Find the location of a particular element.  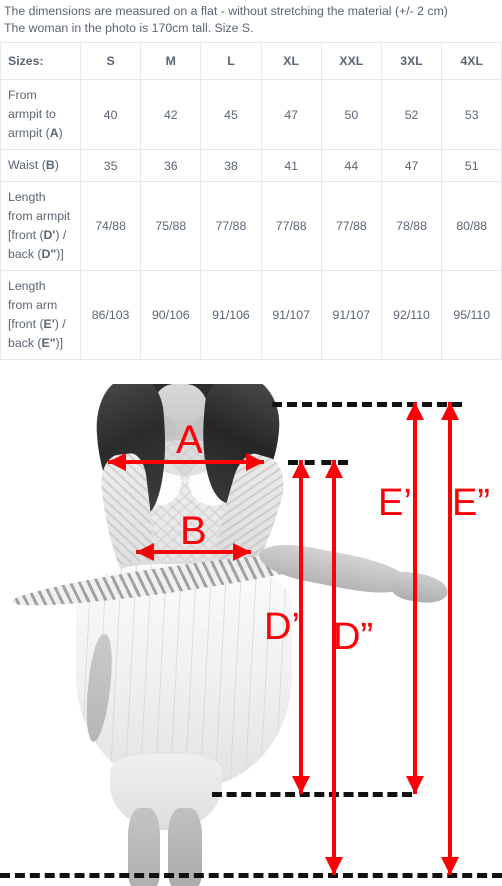

cell-r3-c4: 91/107 is located at coordinates (351, 315).